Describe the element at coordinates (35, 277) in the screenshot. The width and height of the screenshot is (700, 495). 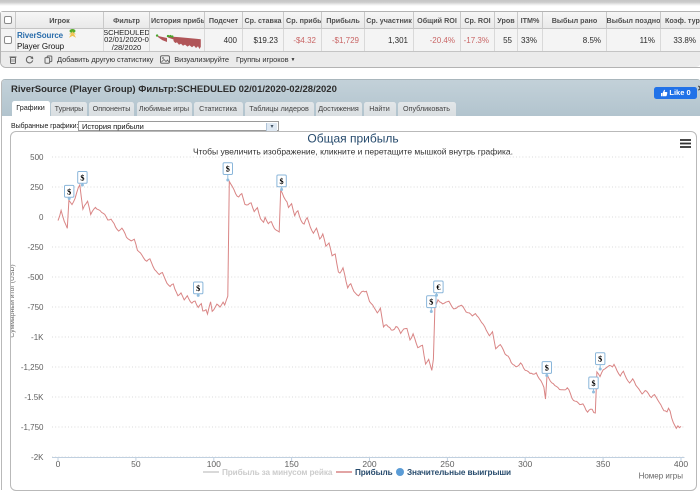
I see `svg-text: -500` at that location.